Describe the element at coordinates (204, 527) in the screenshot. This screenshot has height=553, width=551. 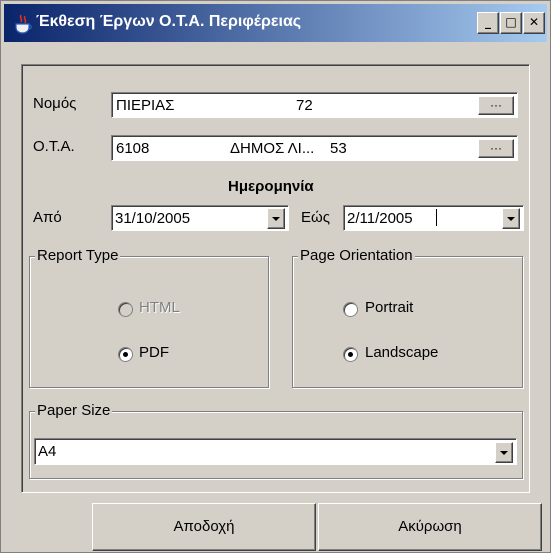
I see `accept-button: Αποδοχή` at that location.